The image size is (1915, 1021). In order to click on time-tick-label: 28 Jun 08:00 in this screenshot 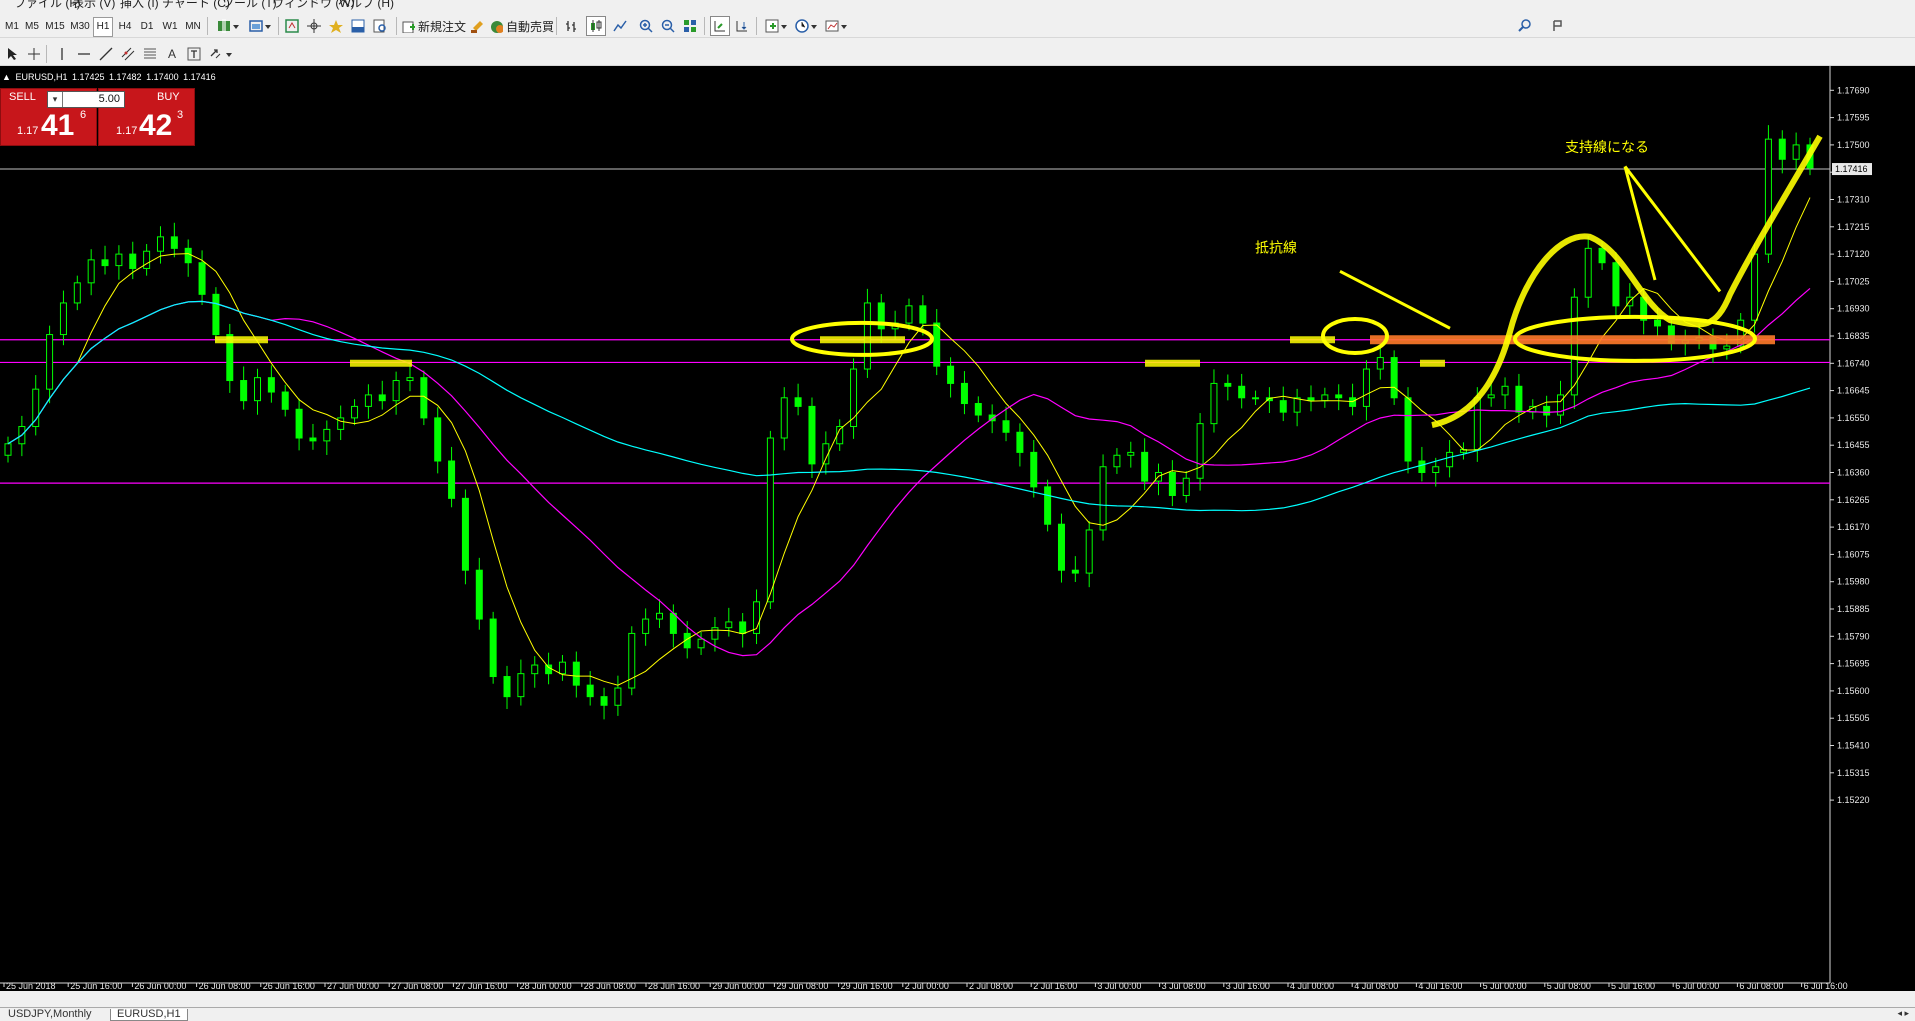, I will do `click(610, 986)`.